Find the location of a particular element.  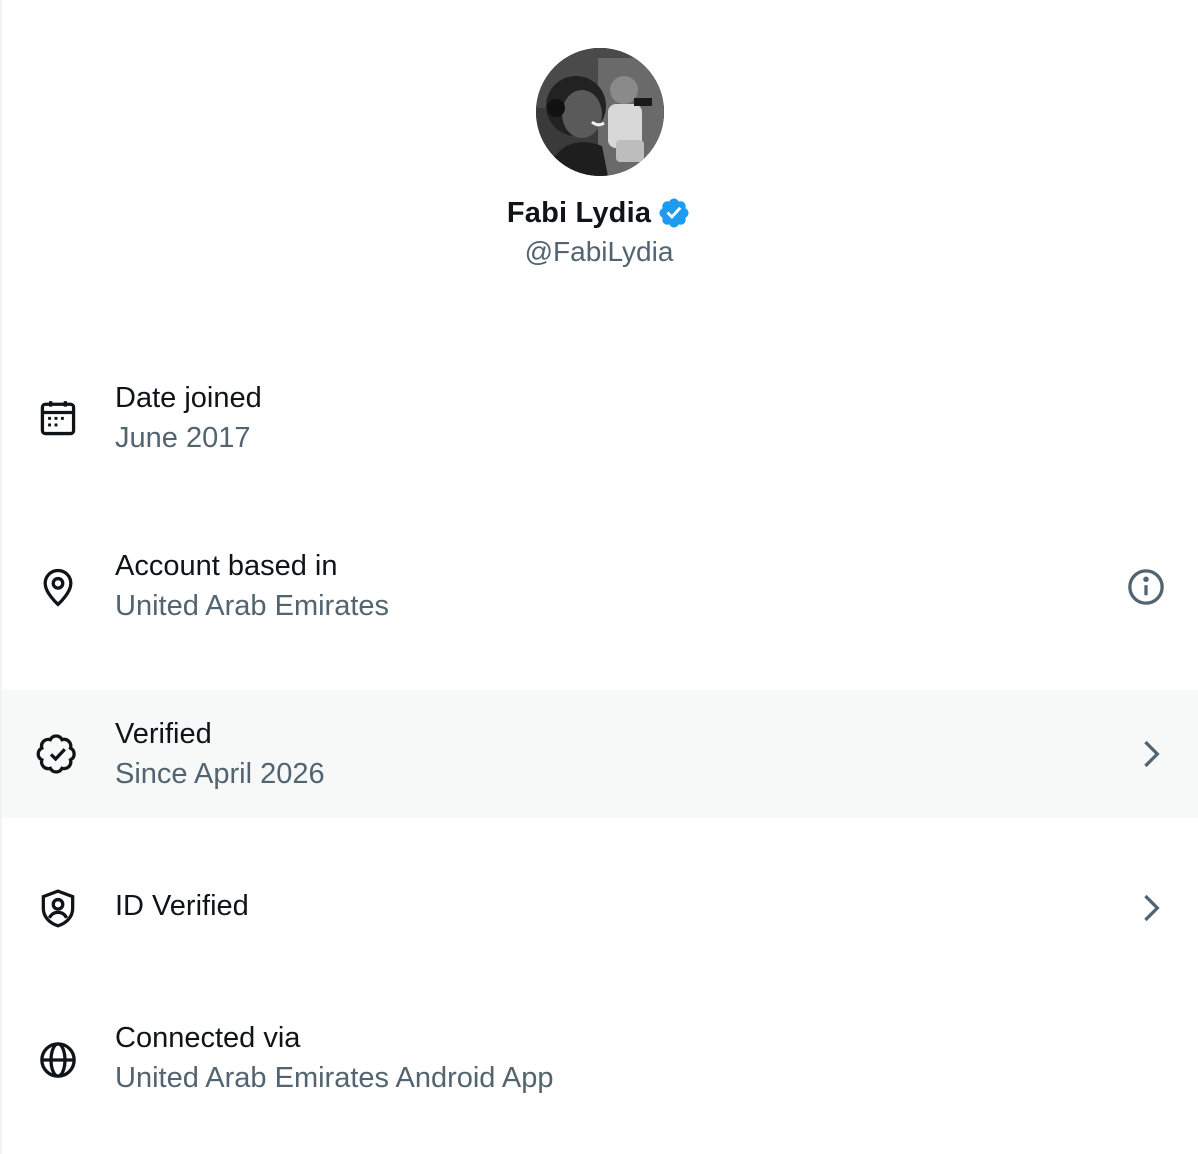

row-title: Date joined is located at coordinates (188, 398).